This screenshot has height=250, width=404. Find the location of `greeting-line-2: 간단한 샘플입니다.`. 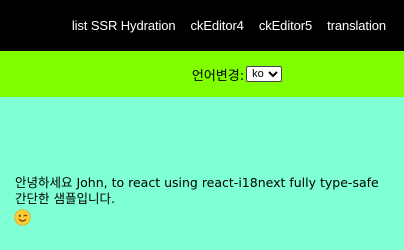

greeting-line-2: 간단한 샘플입니다. is located at coordinates (65, 198).